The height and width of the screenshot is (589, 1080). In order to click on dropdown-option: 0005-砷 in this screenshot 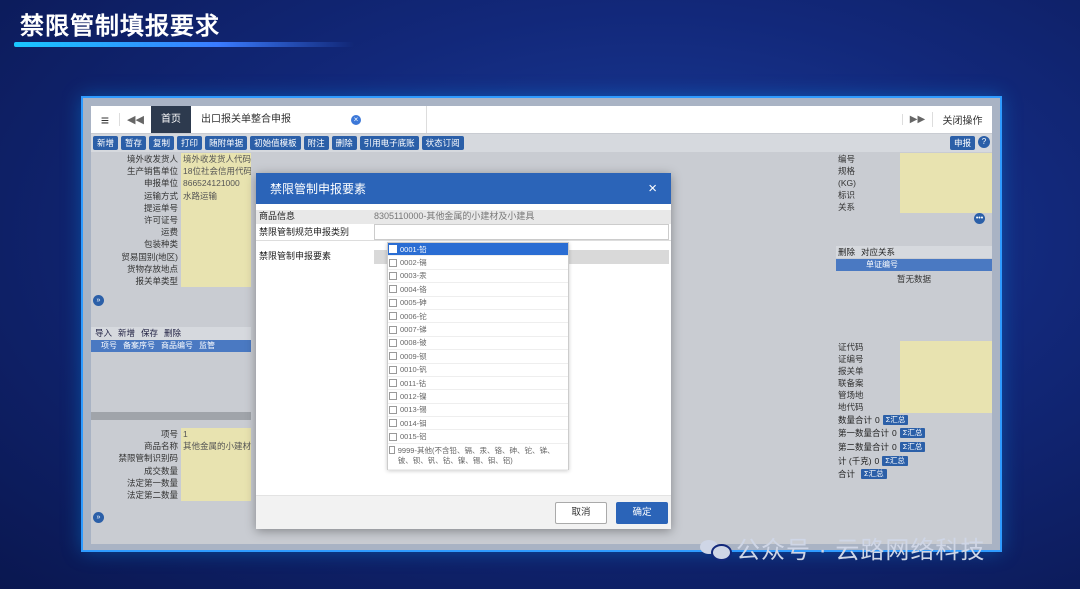, I will do `click(478, 303)`.